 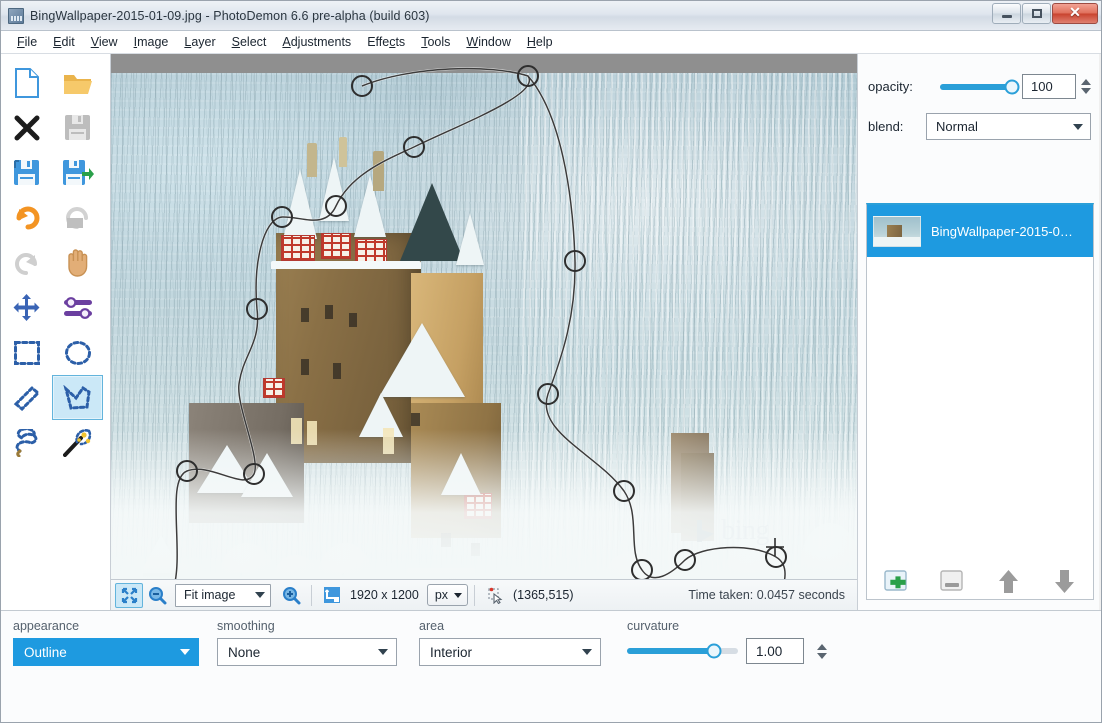 I want to click on window-controls: ✕, so click(x=1044, y=13).